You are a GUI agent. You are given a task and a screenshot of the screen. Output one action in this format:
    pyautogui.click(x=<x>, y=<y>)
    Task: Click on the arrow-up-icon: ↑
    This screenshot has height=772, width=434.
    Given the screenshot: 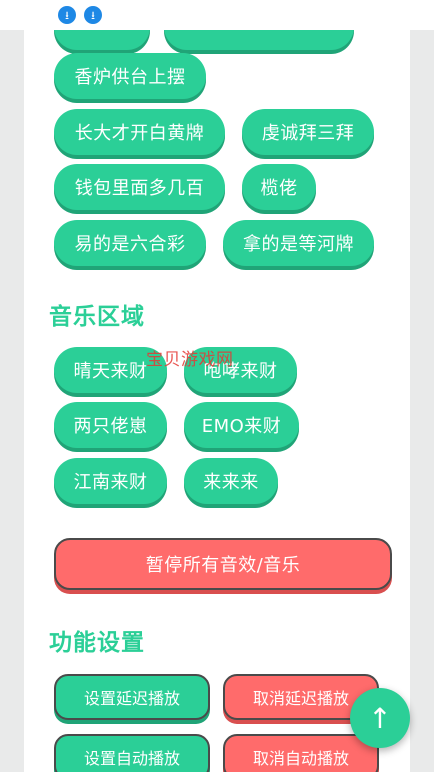 What is the action you would take?
    pyautogui.click(x=380, y=718)
    